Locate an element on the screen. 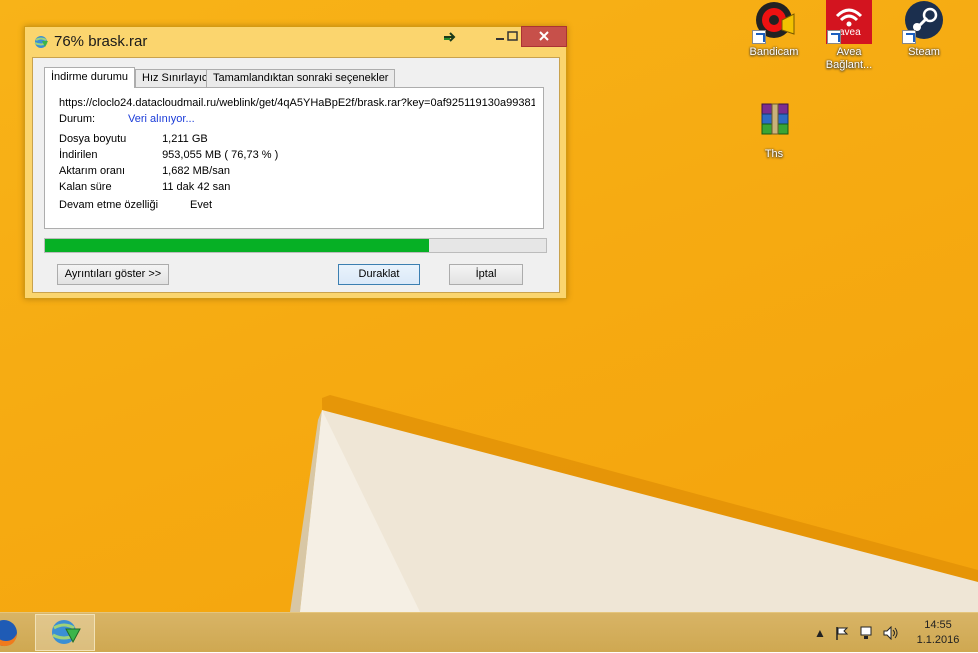 The image size is (978, 653). taskbar: ▲ 14:55 1.1.2016 is located at coordinates (489, 632).